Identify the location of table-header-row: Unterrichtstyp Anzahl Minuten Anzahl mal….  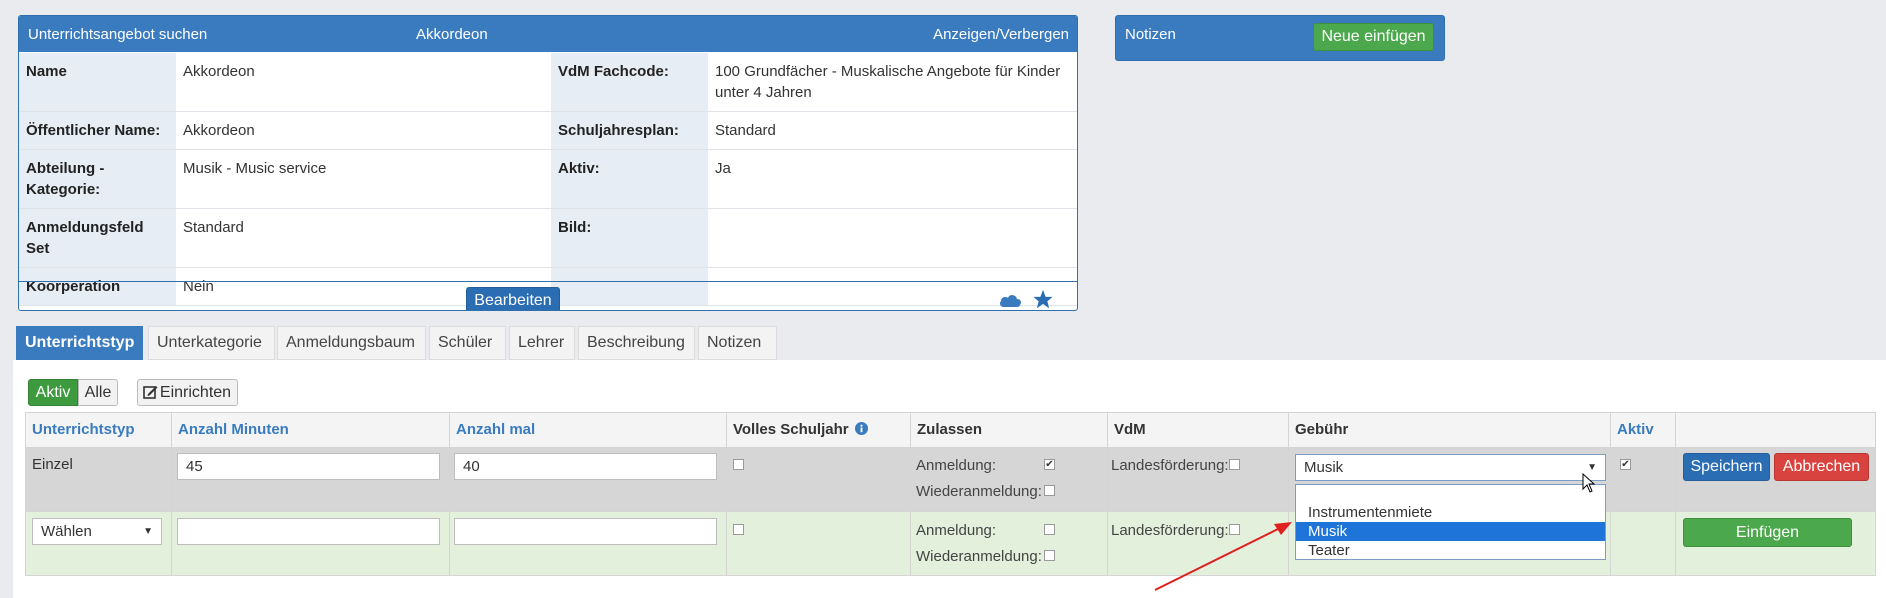
(950, 430).